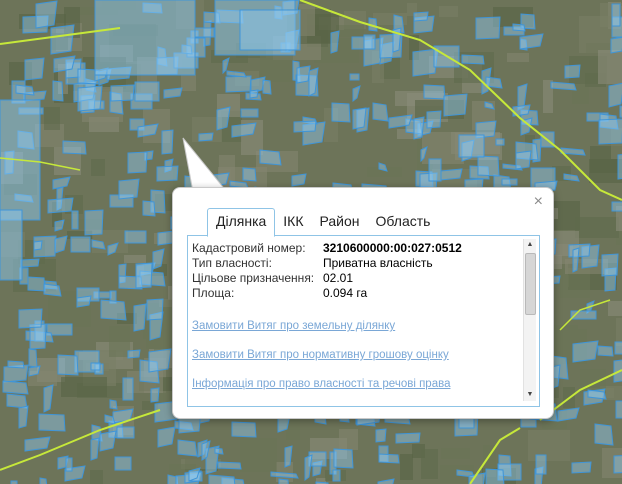 The width and height of the screenshot is (622, 484). Describe the element at coordinates (340, 222) in the screenshot. I see `tab-district: Район` at that location.